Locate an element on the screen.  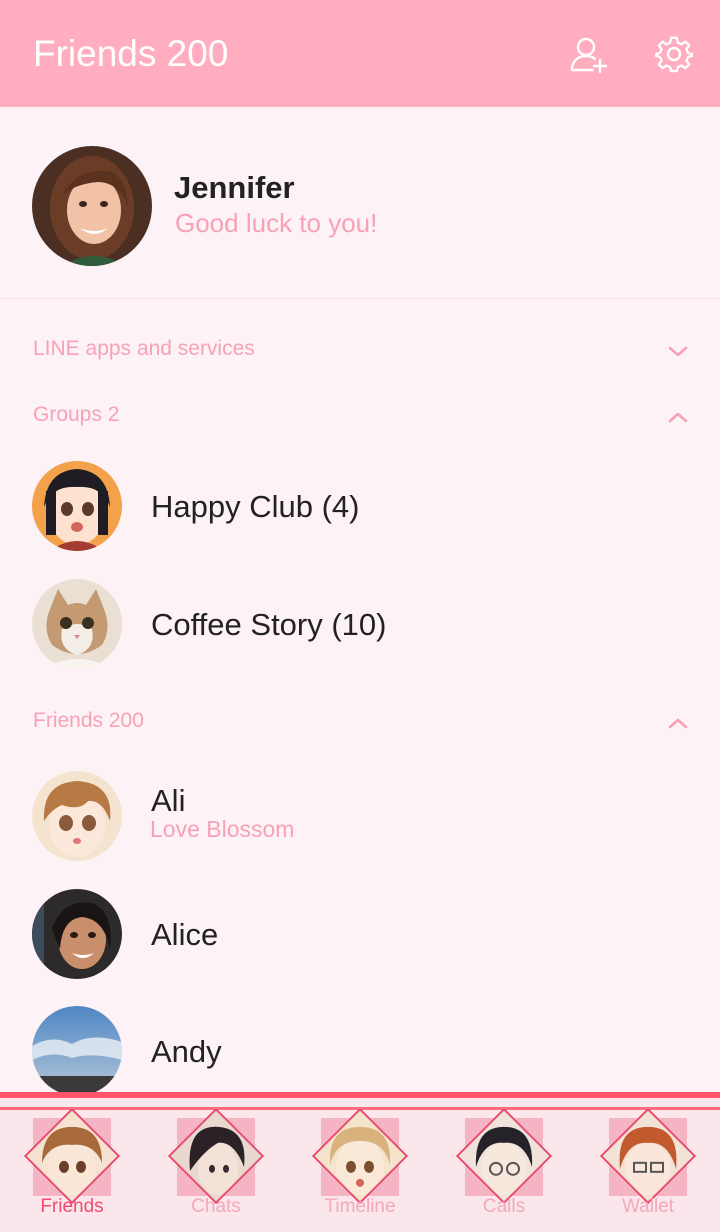
friend-name: Ali is located at coordinates (168, 800).